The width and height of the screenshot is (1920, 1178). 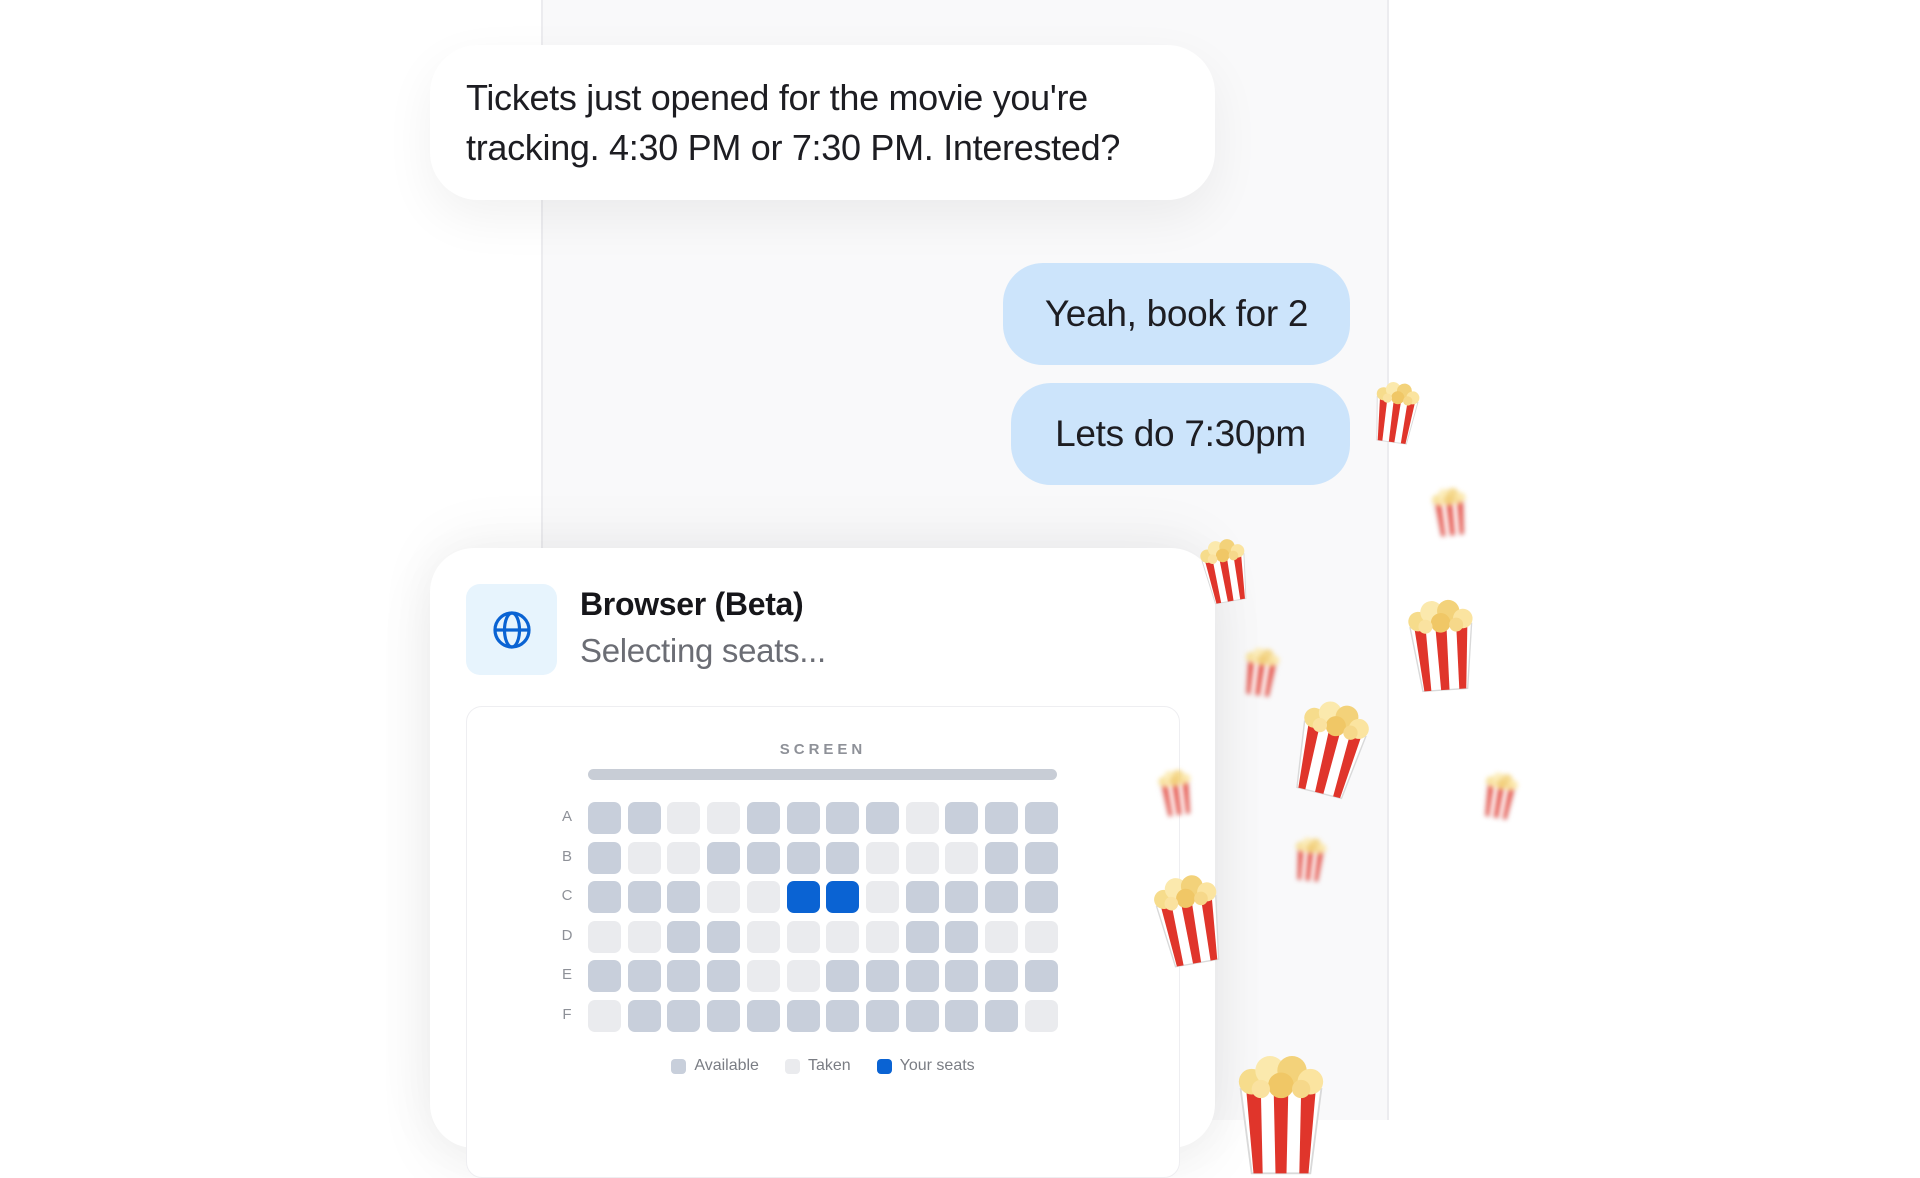 I want to click on seat-a6, so click(x=803, y=818).